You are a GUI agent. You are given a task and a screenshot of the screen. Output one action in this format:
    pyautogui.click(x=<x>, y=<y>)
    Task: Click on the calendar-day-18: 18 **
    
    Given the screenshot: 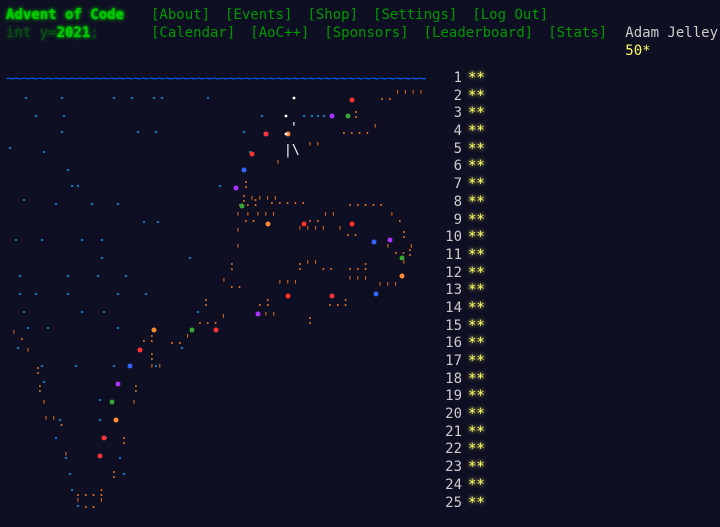 What is the action you would take?
    pyautogui.click(x=470, y=380)
    